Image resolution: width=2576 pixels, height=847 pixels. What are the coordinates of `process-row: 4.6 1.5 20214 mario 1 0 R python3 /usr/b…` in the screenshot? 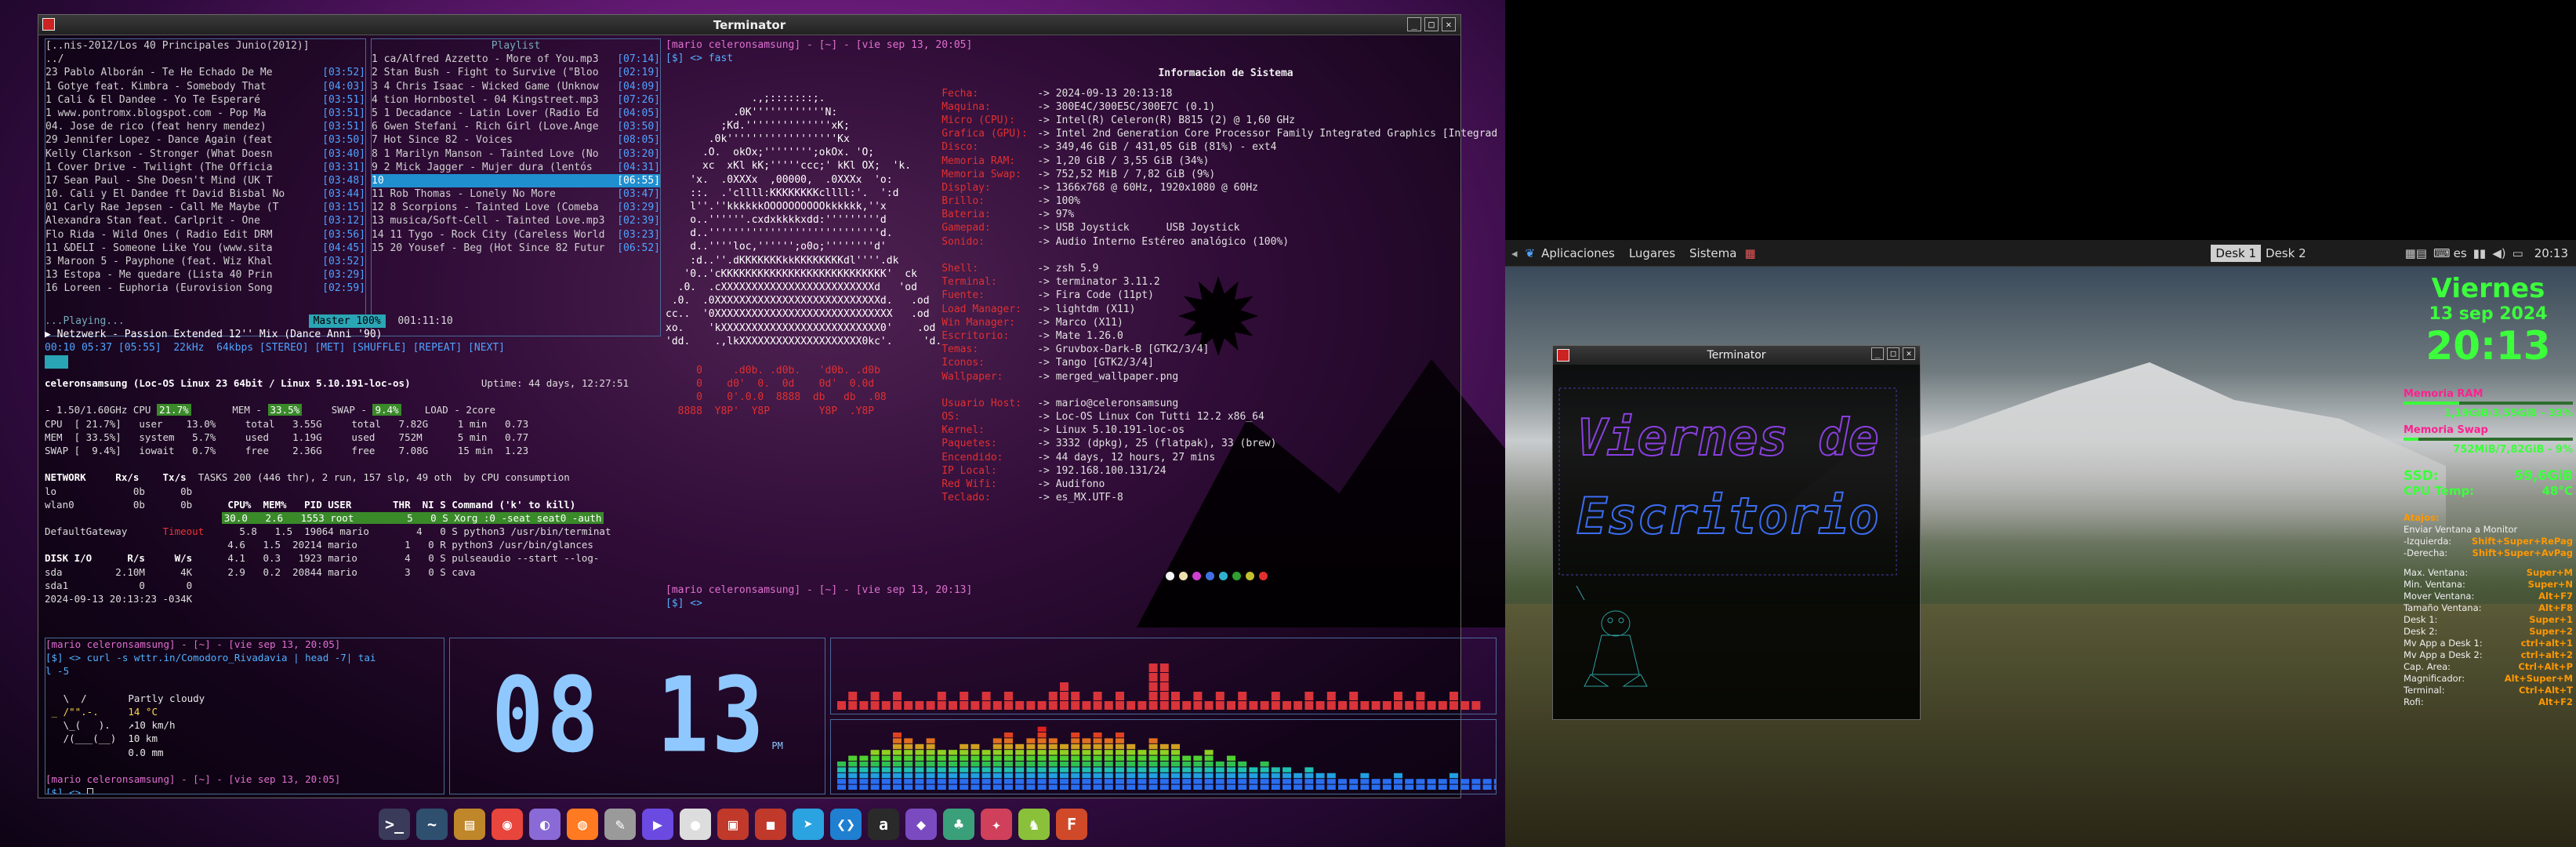 It's located at (407, 545).